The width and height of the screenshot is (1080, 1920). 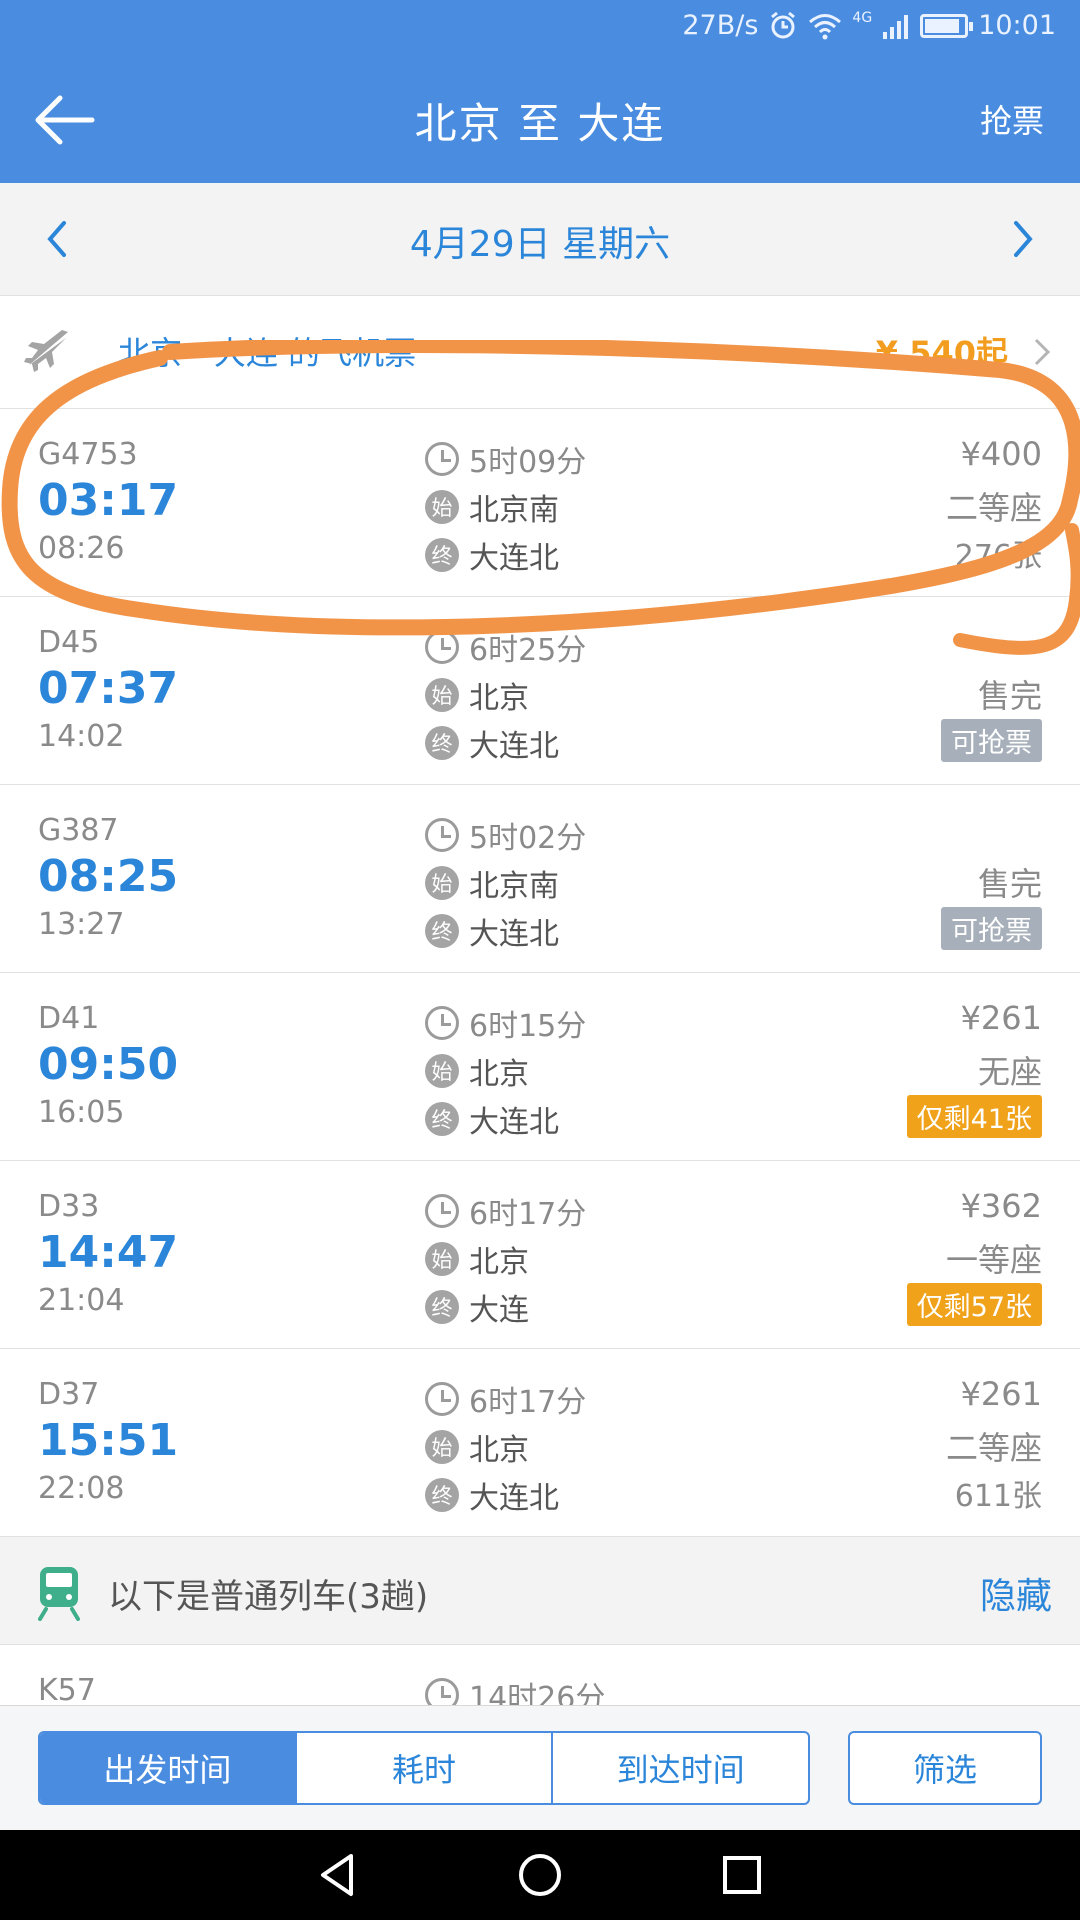 What do you see at coordinates (69, 642) in the screenshot?
I see `train-number: D45` at bounding box center [69, 642].